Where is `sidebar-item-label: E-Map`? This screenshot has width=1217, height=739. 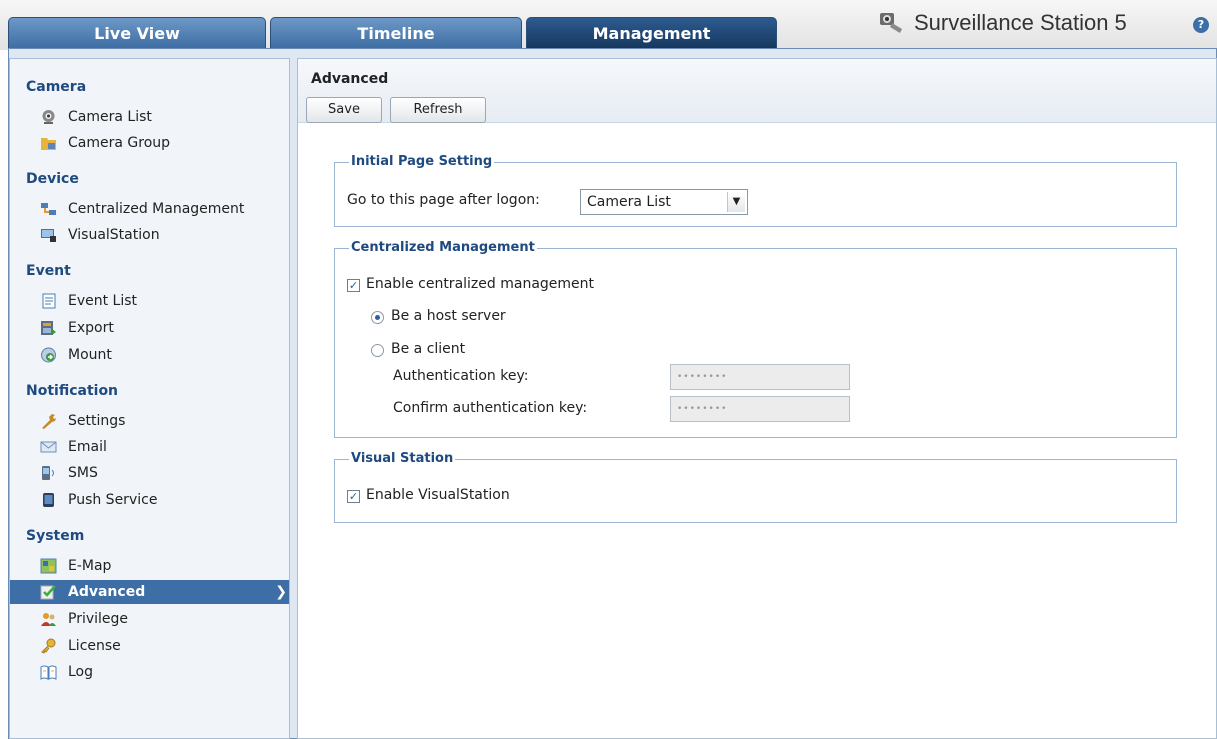
sidebar-item-label: E-Map is located at coordinates (90, 566).